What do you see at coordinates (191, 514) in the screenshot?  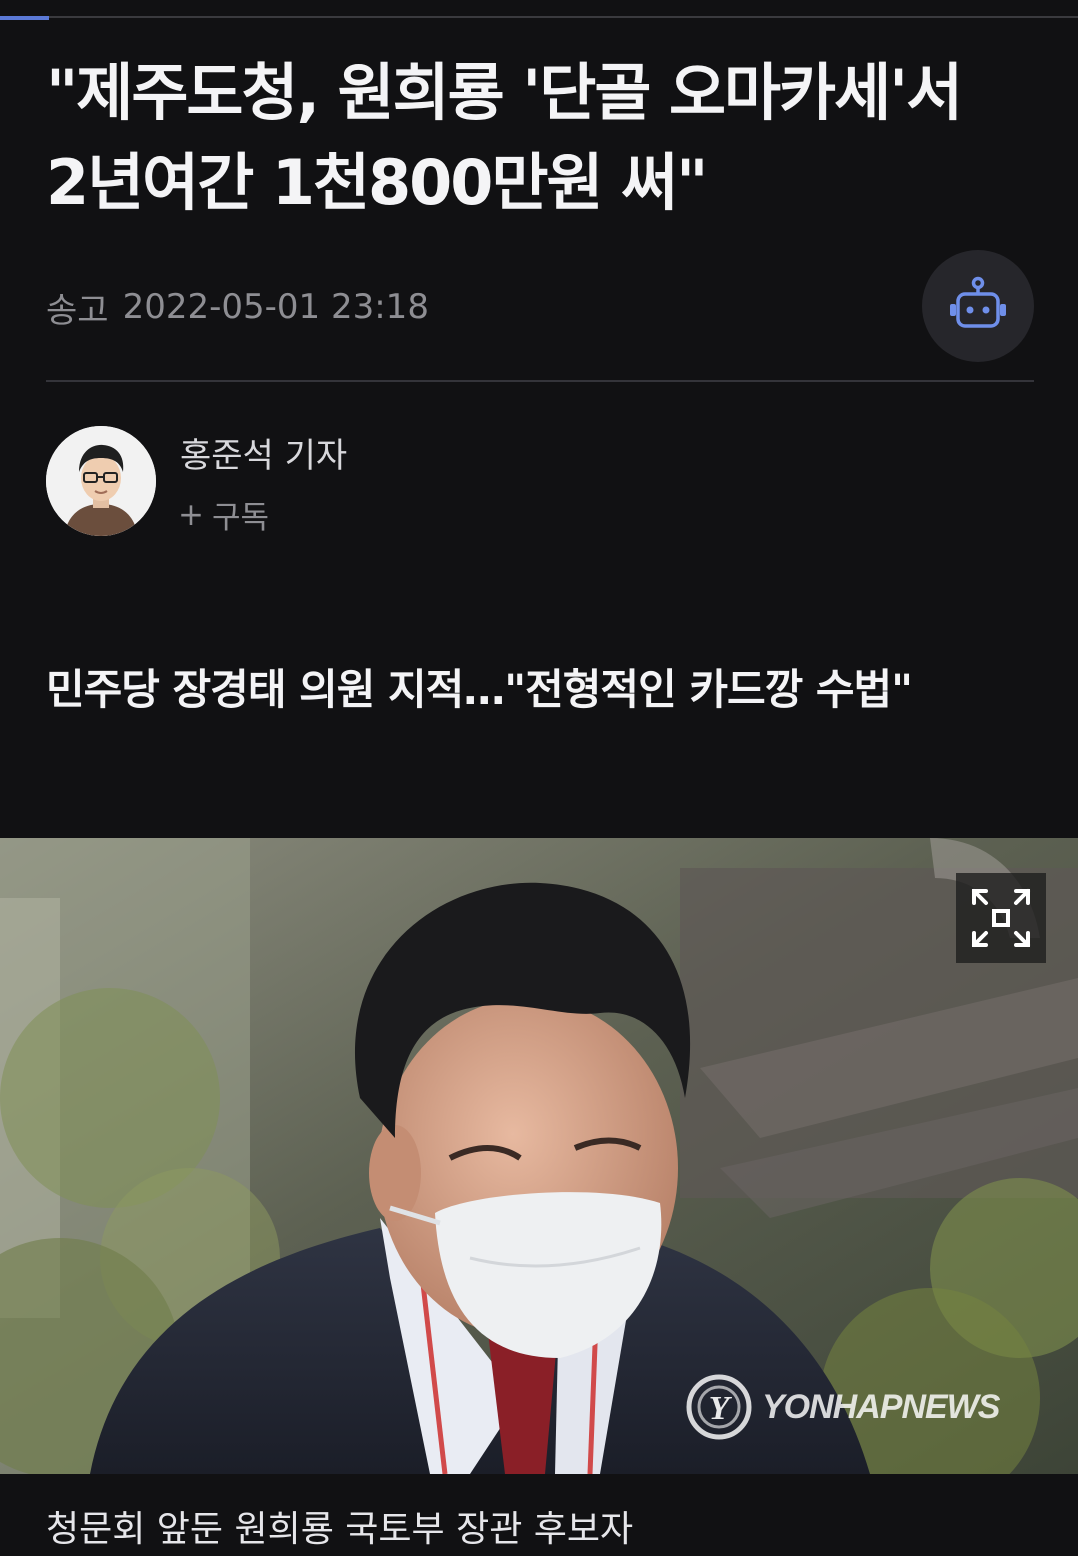 I see `subscribe-plus: +` at bounding box center [191, 514].